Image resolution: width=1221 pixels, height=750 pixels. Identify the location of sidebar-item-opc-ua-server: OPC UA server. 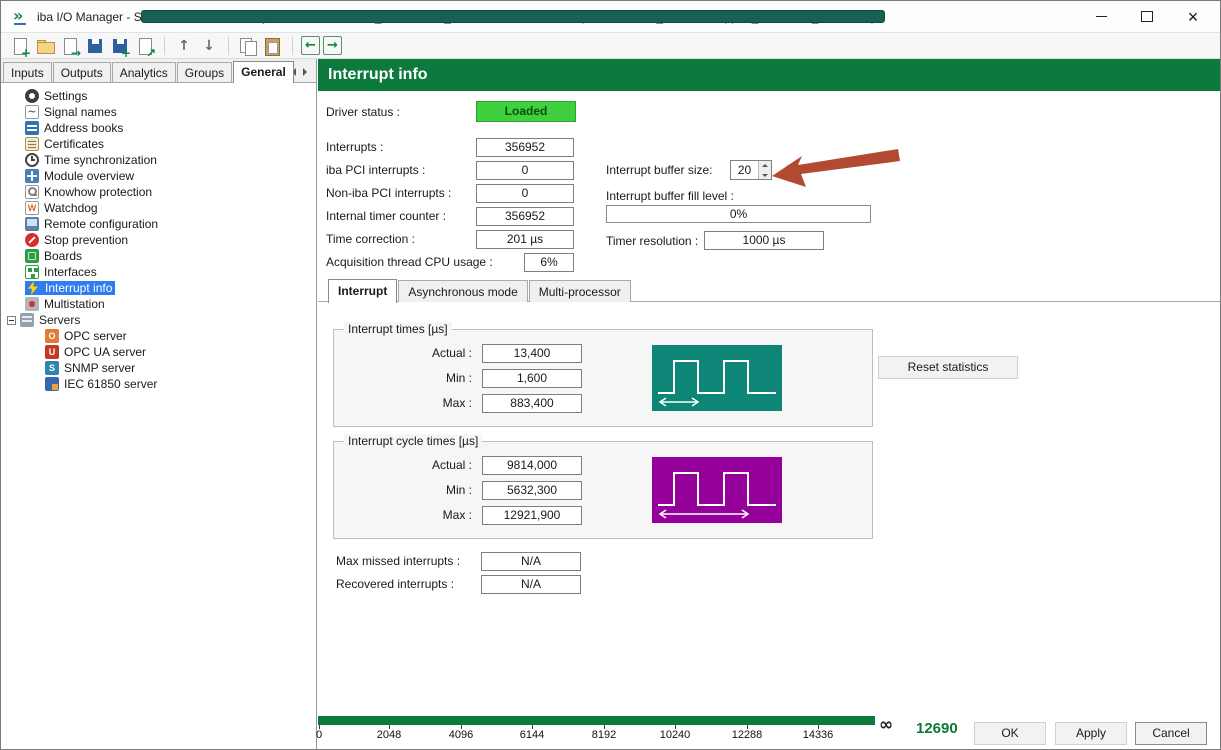
(158, 352).